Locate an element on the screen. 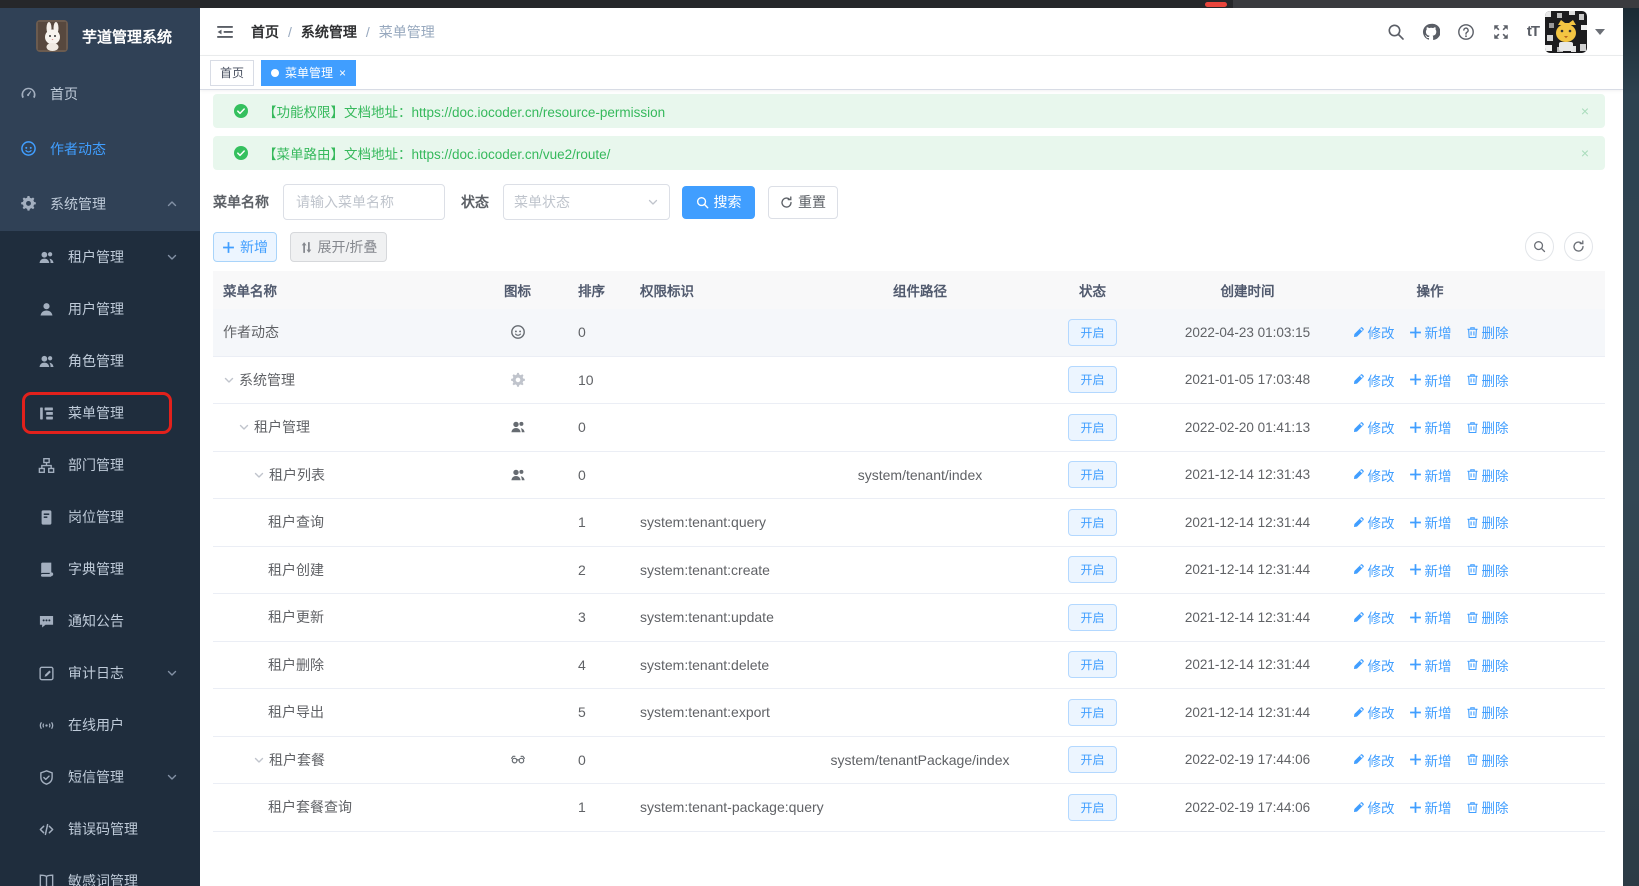  github-icon is located at coordinates (1431, 32).